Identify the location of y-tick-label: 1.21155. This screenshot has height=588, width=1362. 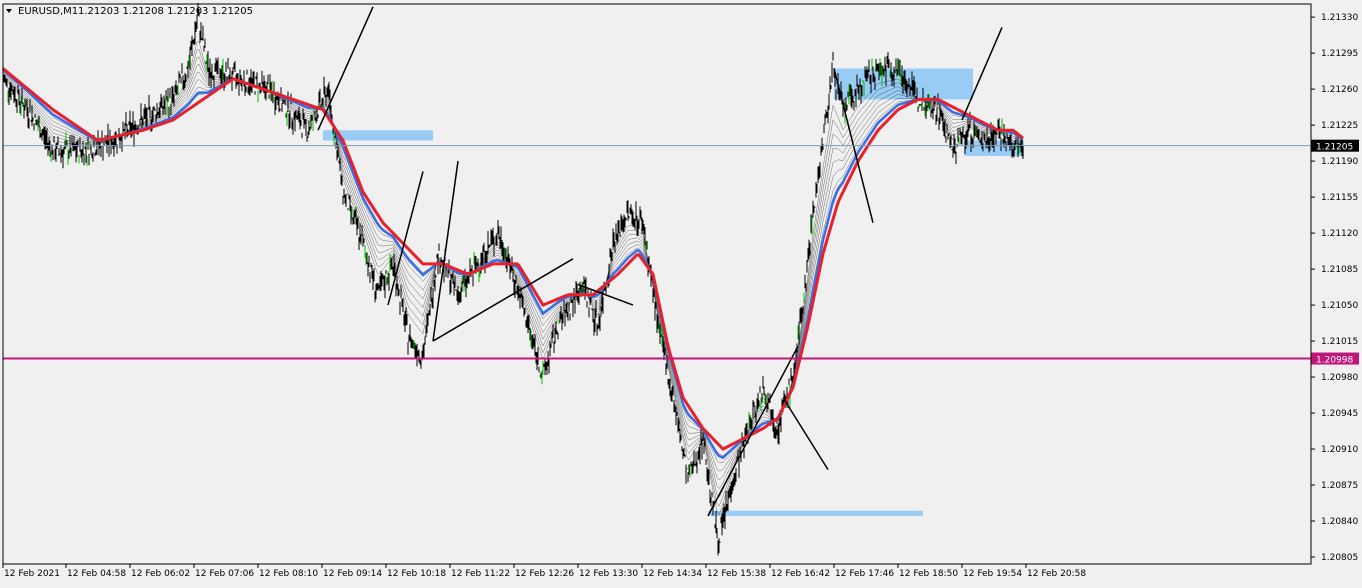
(1339, 198).